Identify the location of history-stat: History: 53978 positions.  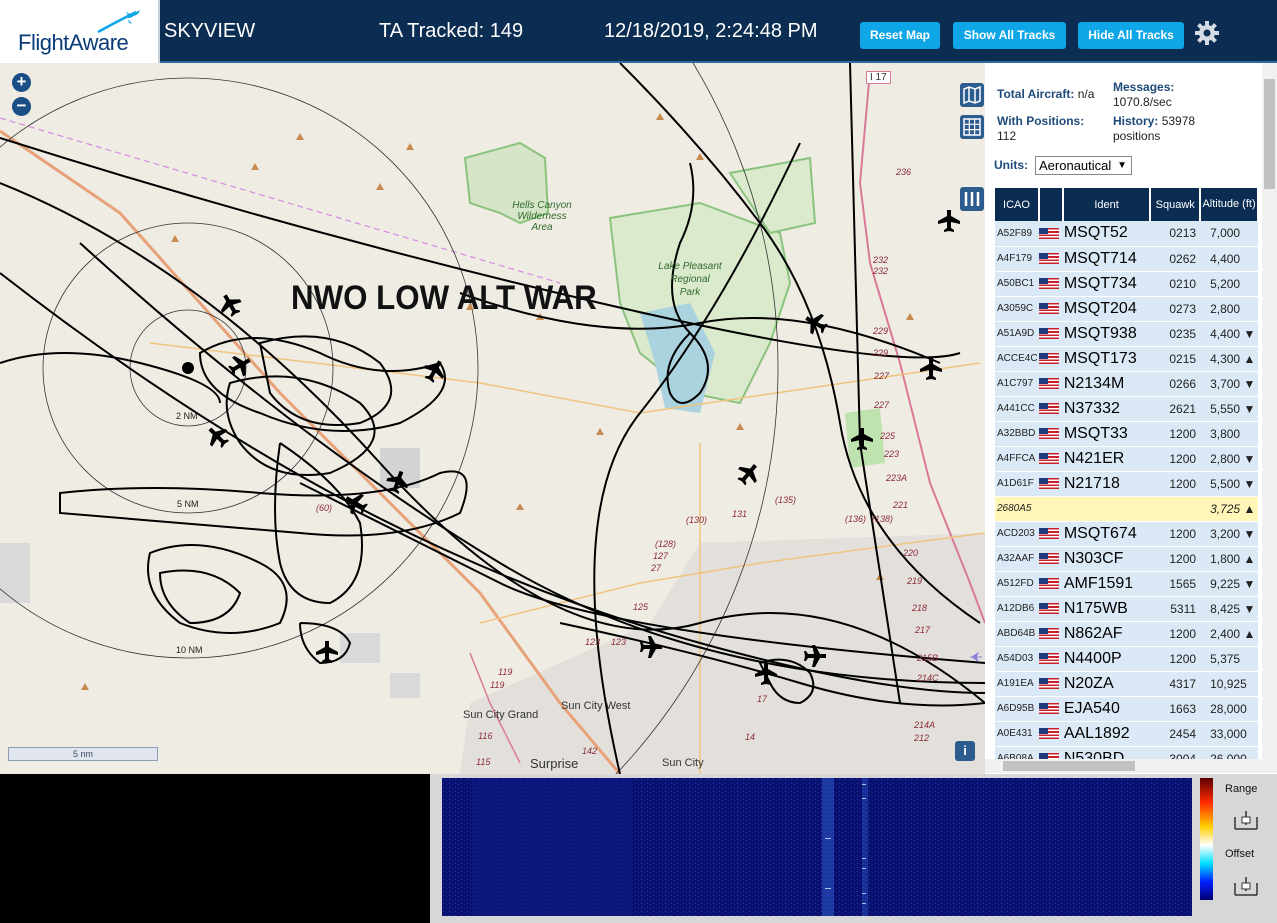
(1154, 128).